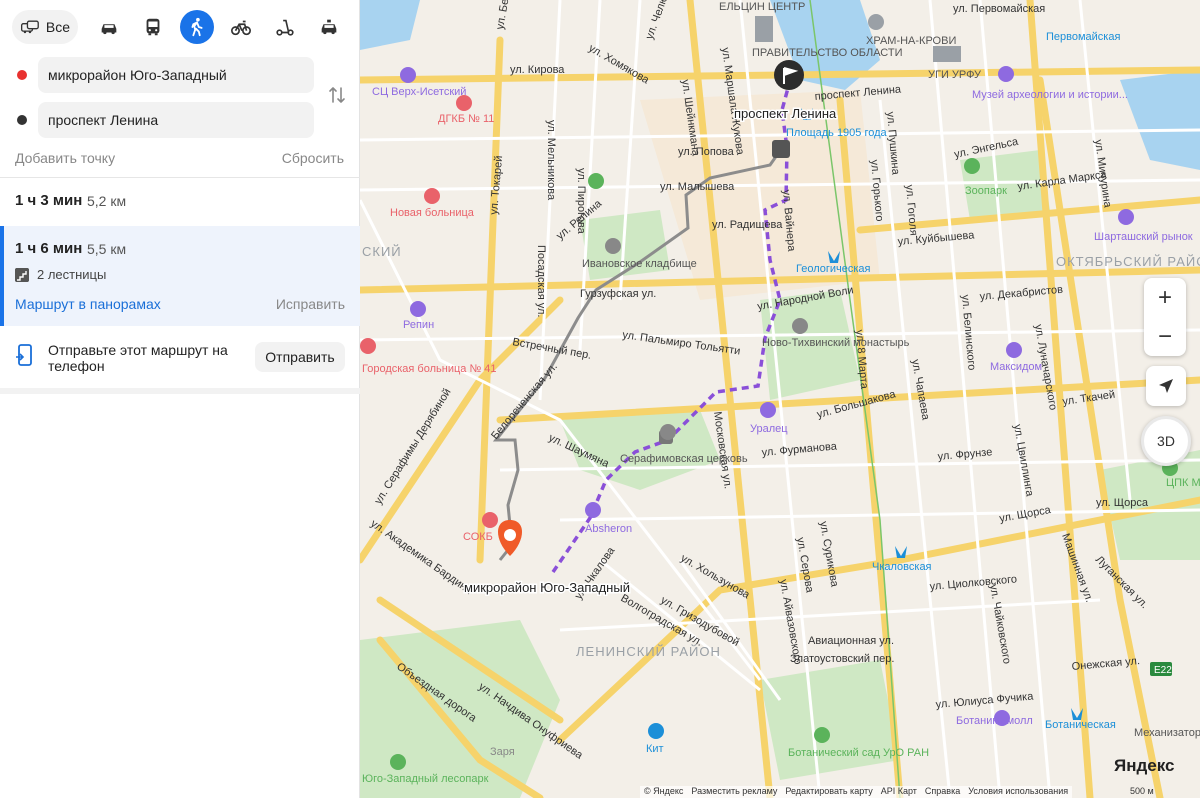 The width and height of the screenshot is (1200, 798). Describe the element at coordinates (109, 29) in the screenshot. I see `car-icon` at that location.